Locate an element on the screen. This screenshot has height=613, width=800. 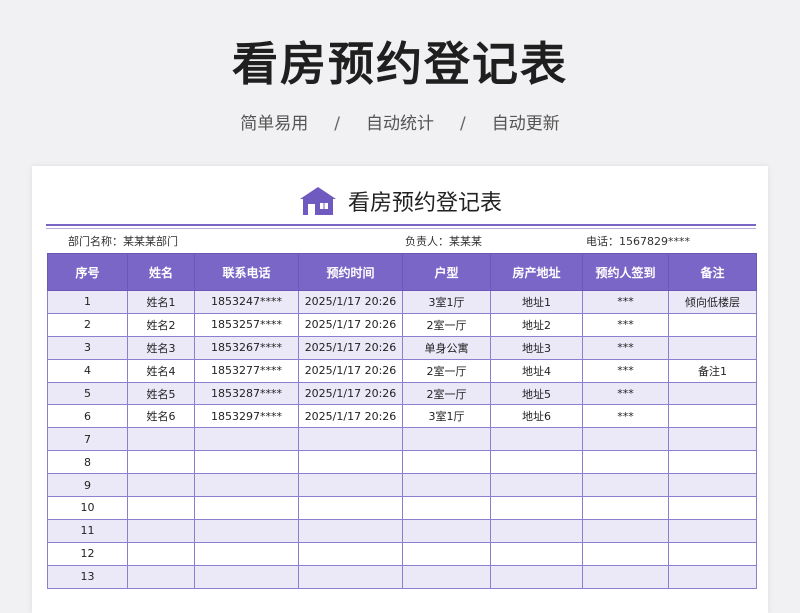
cell-address: 地址6 is located at coordinates (536, 416).